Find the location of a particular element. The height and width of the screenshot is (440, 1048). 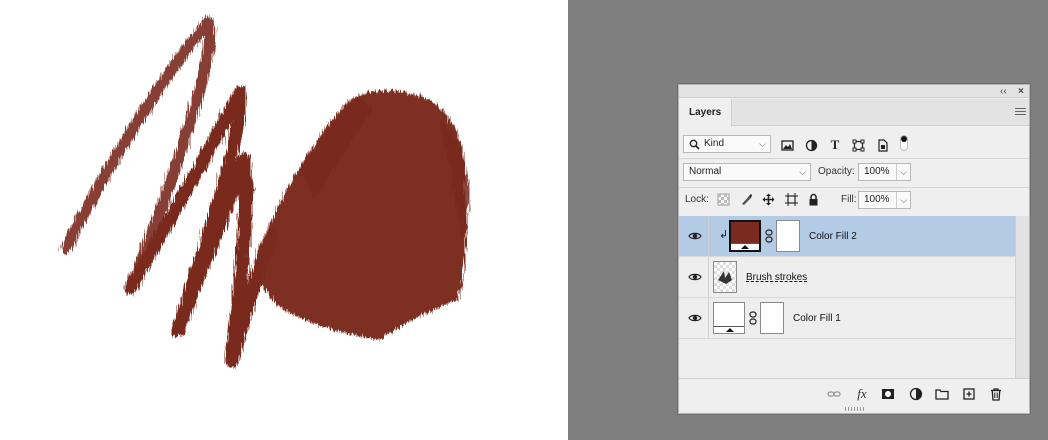

trash-delete-icon is located at coordinates (996, 394).